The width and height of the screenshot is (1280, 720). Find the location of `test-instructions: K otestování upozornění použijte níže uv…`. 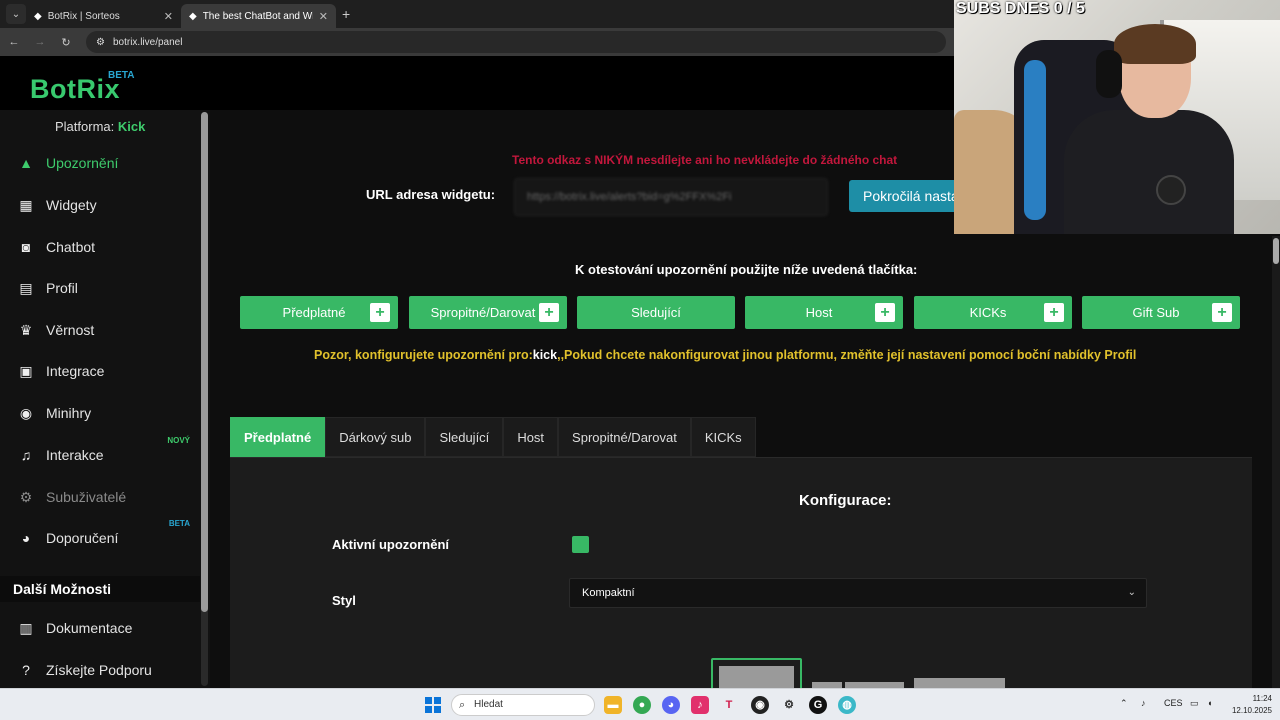

test-instructions: K otestování upozornění použijte níže uv… is located at coordinates (746, 269).